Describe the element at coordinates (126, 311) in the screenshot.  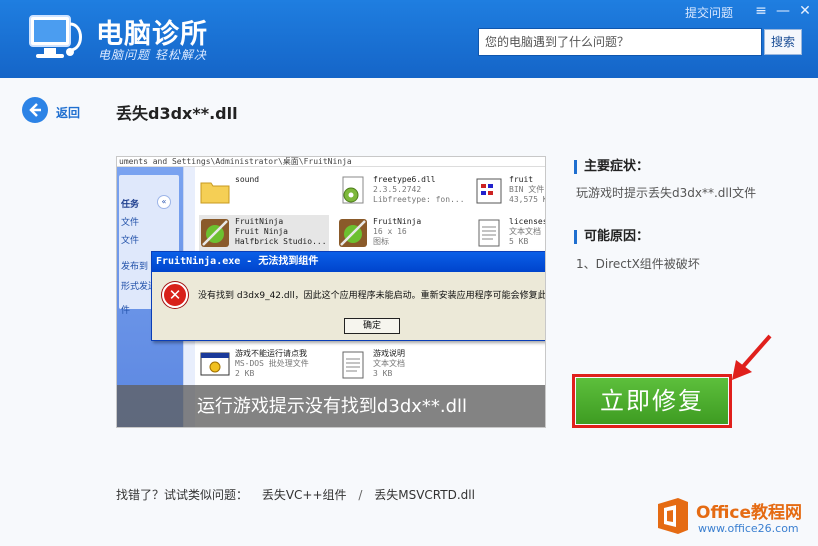
I see `sidebar-item: 件` at that location.